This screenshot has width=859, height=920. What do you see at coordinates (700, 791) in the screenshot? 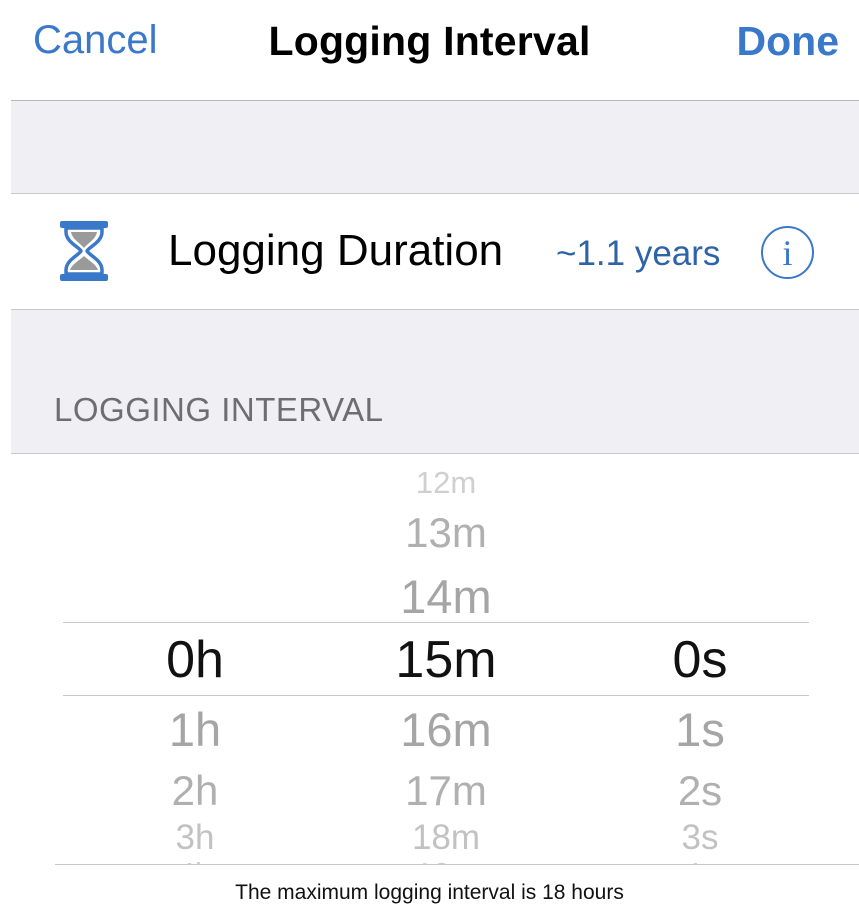
I see `picker-seconds-option: 2s` at bounding box center [700, 791].